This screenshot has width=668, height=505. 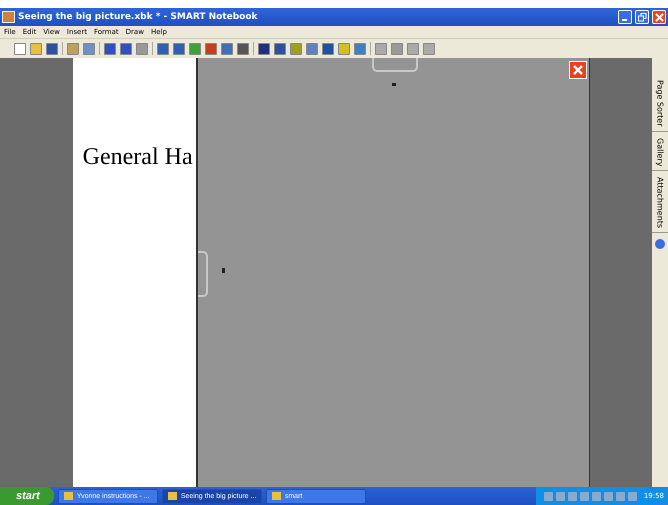 I want to click on restore-button, so click(x=642, y=17).